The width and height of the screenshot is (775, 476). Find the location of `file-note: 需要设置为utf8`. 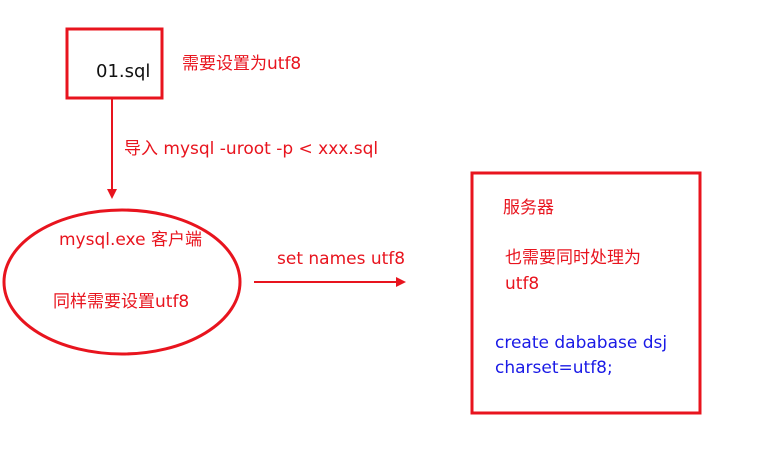

file-note: 需要设置为utf8 is located at coordinates (242, 64).